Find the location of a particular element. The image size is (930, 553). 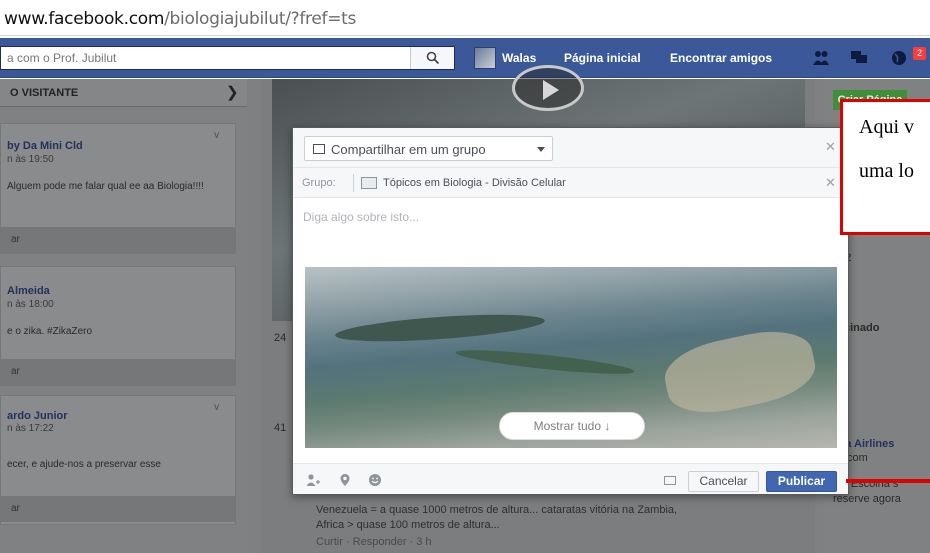

comment-actions: Curtir · Responder · 3 h is located at coordinates (374, 542).